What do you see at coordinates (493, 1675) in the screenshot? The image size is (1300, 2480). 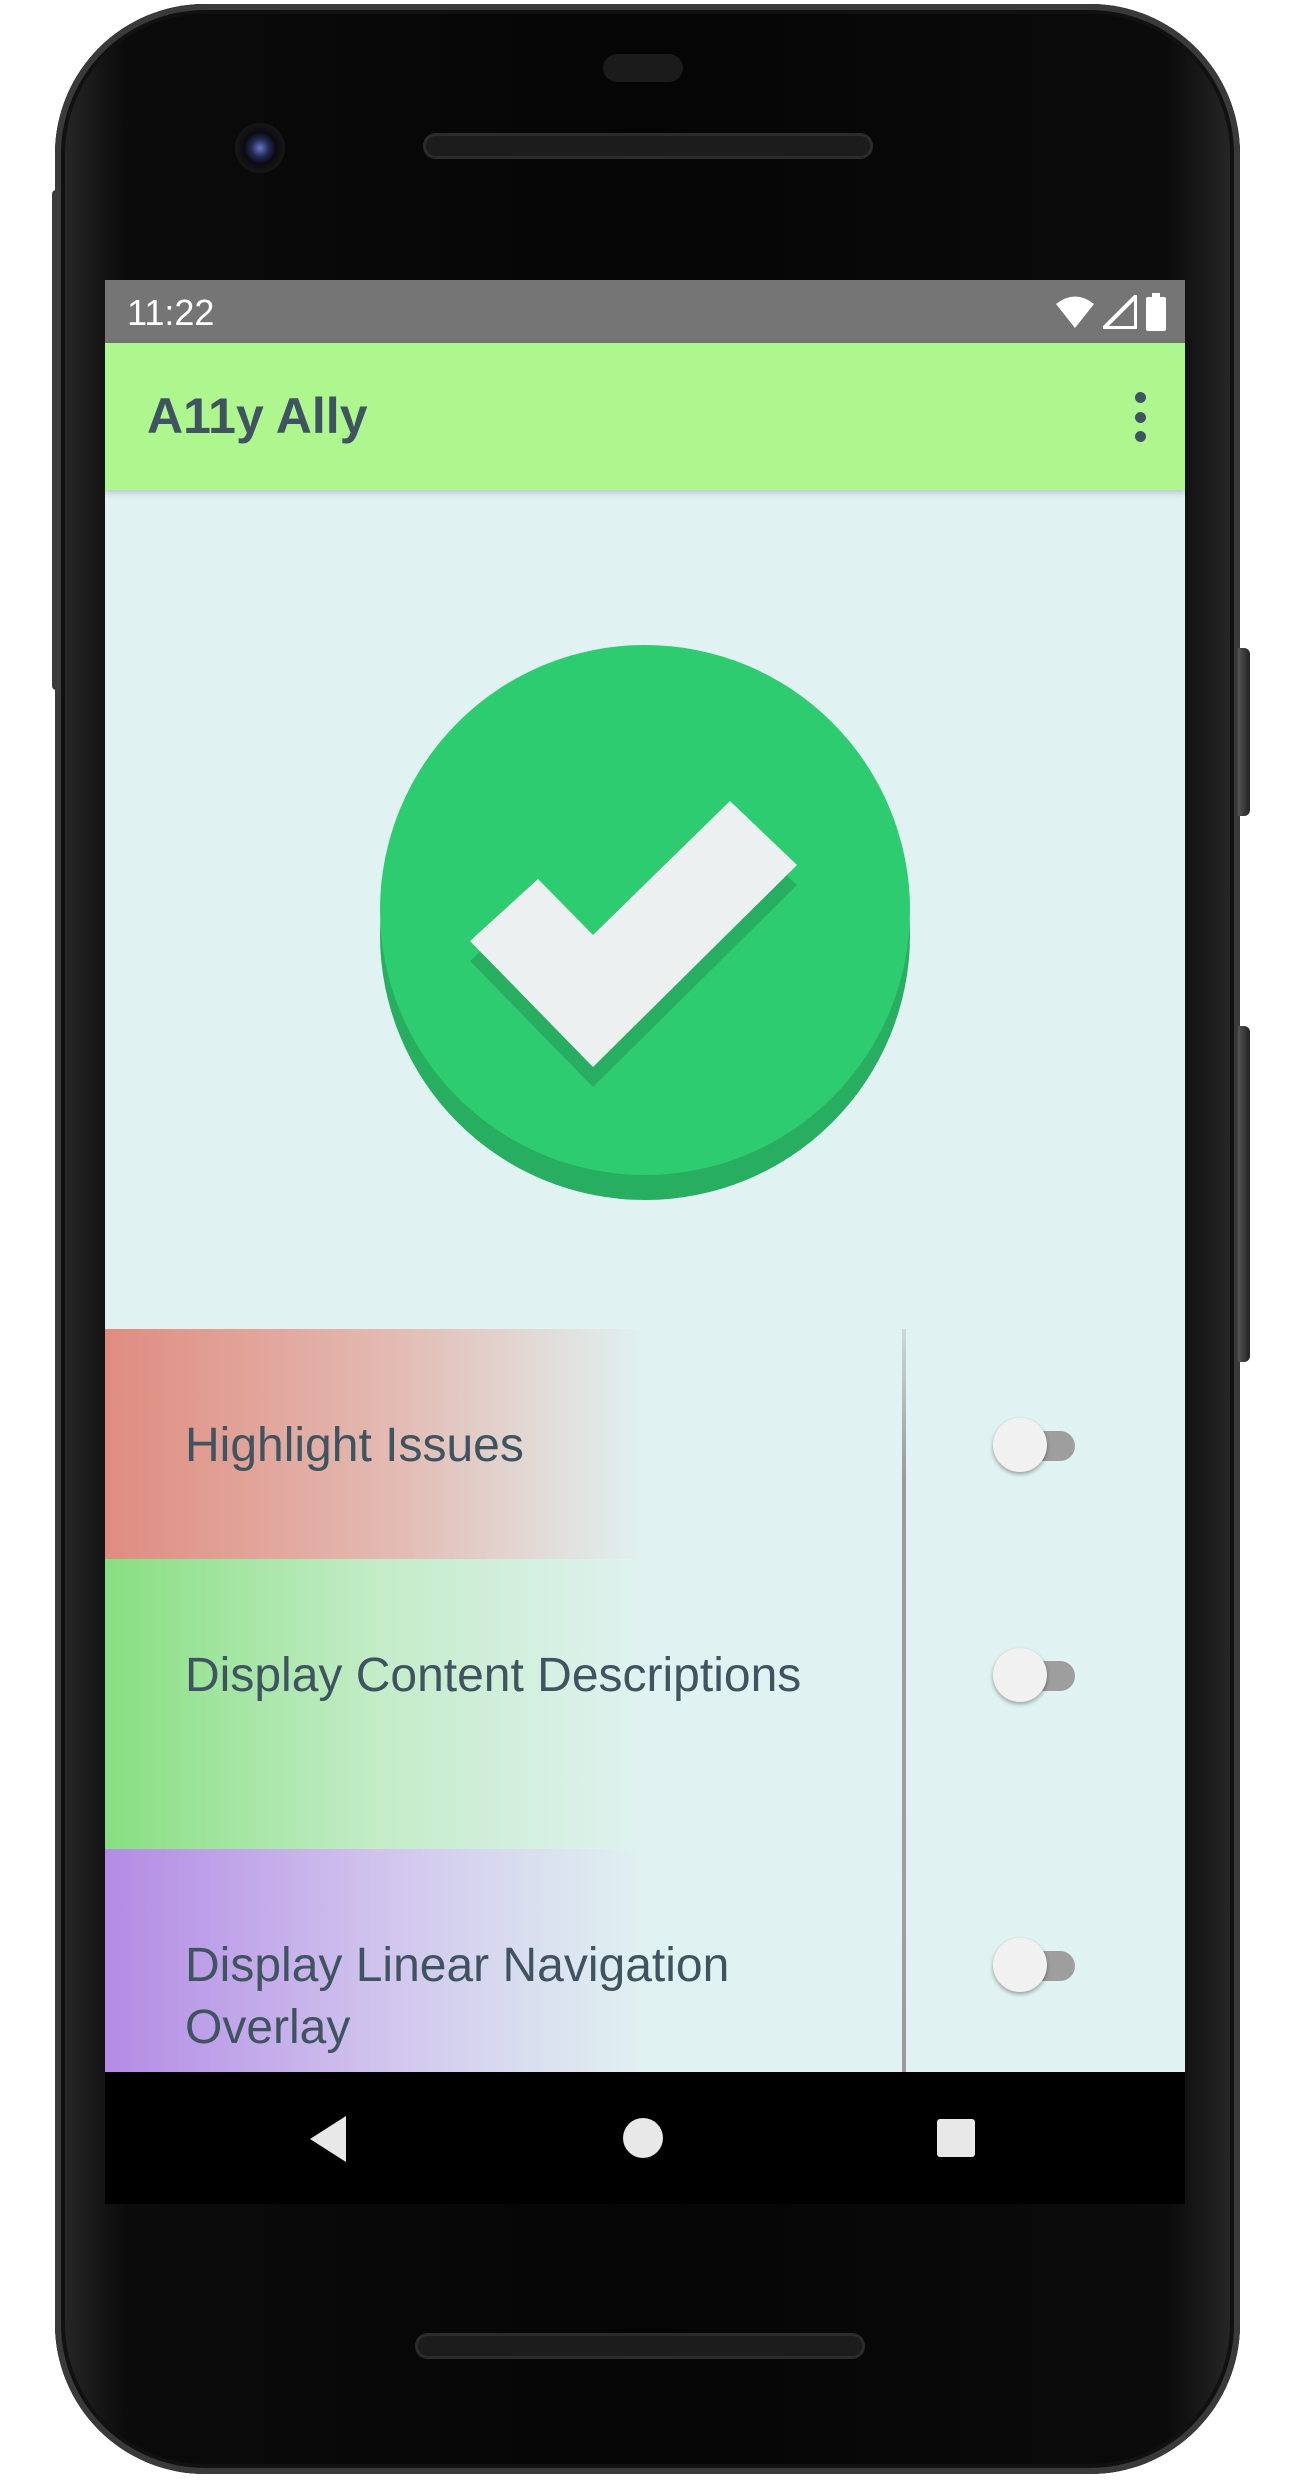 I see `setting-label: Display Content Descriptions` at bounding box center [493, 1675].